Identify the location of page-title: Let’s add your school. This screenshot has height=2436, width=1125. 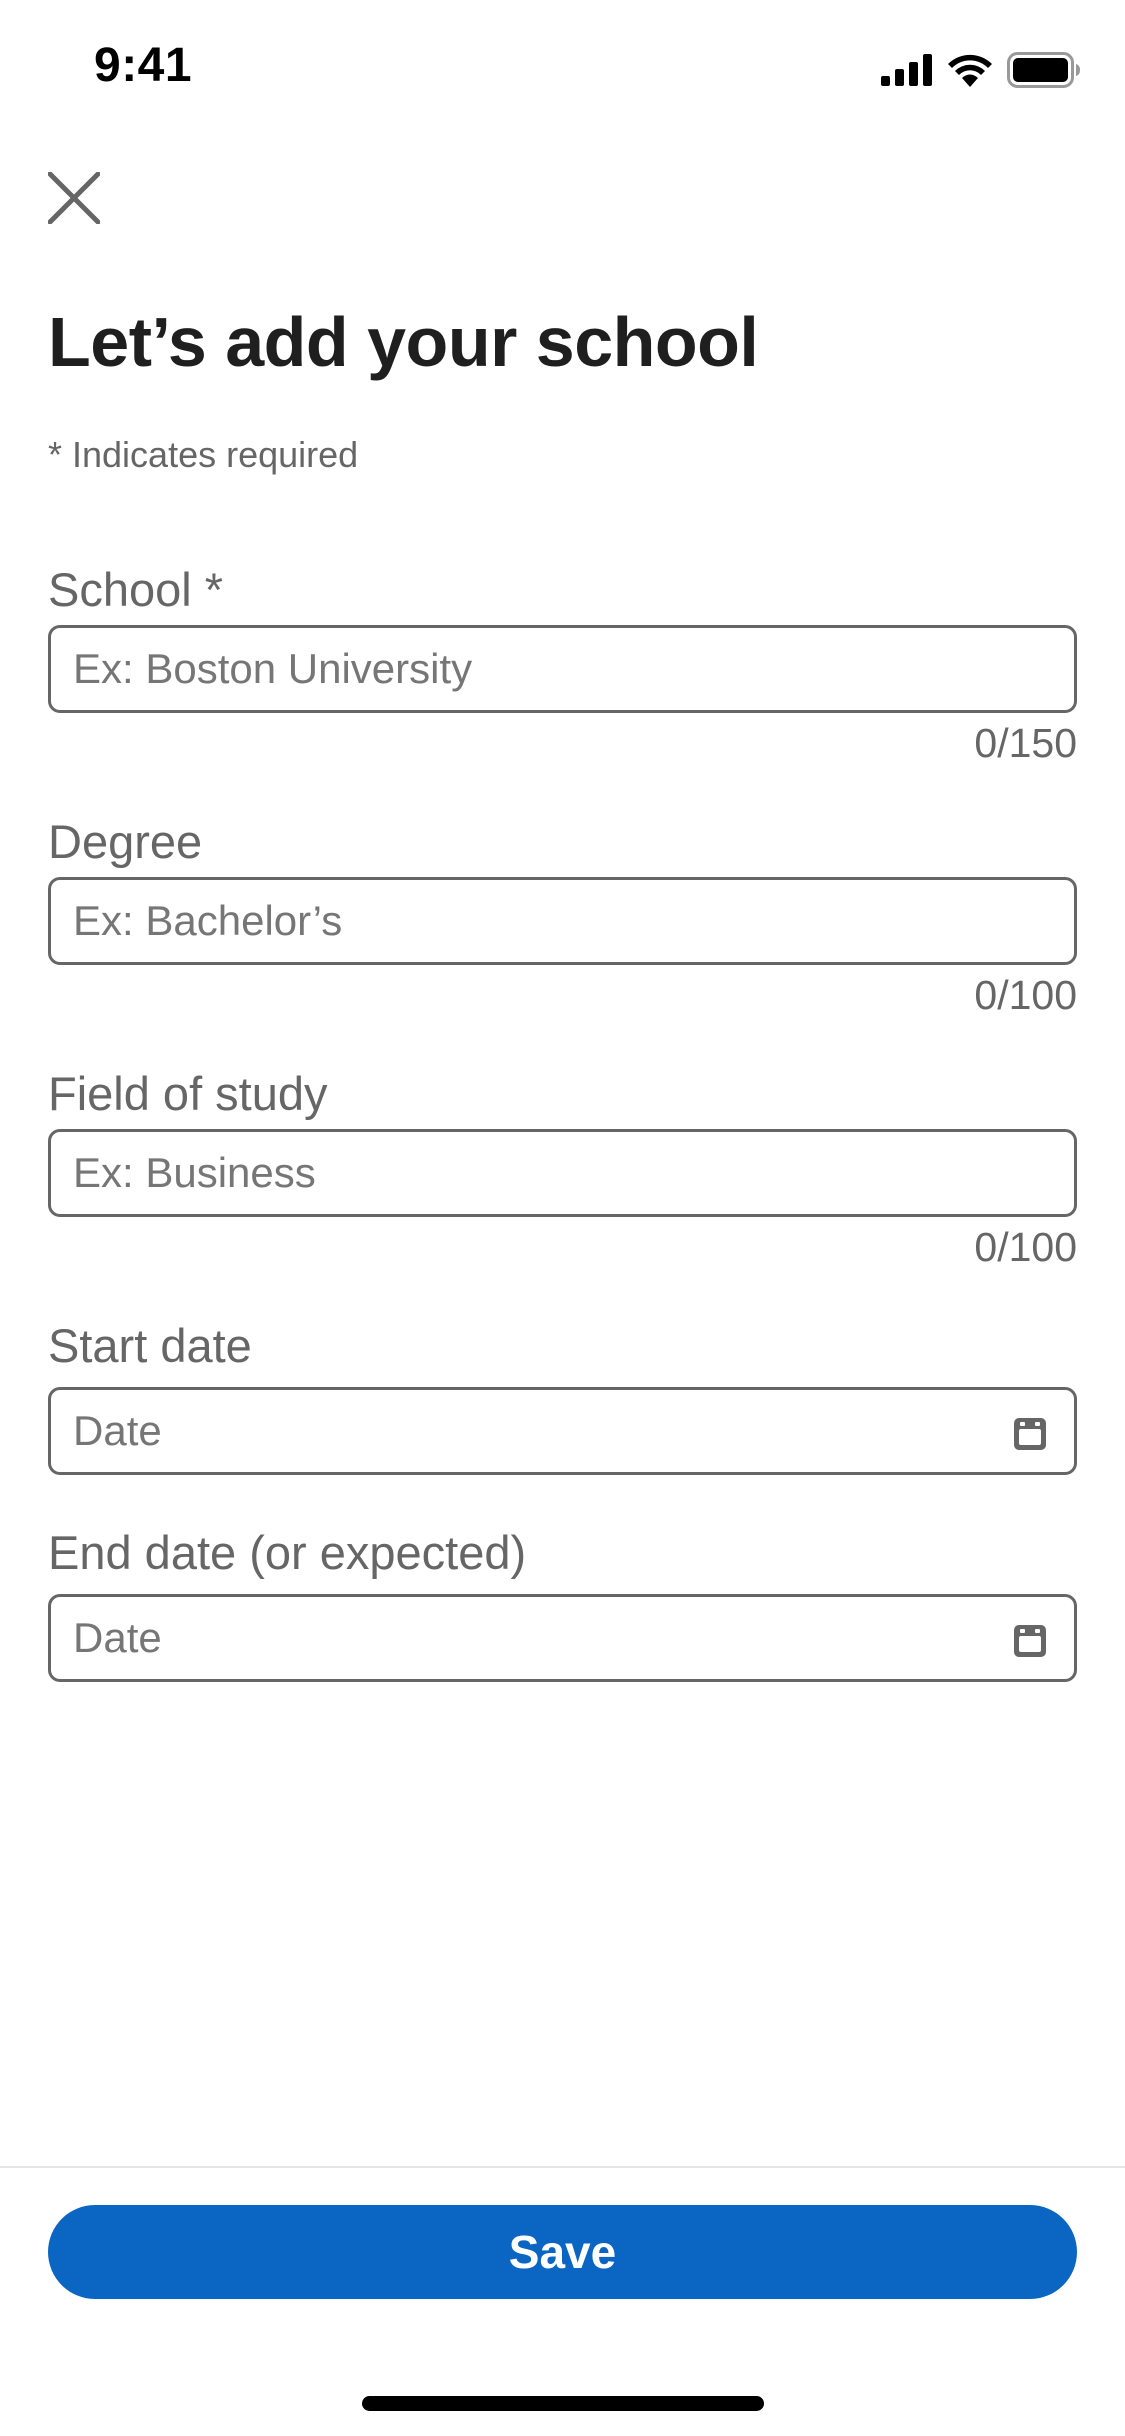
(403, 342).